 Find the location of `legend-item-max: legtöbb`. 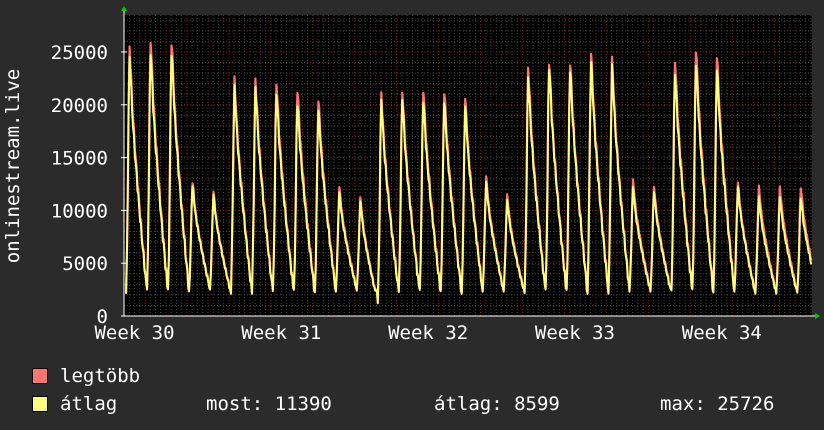

legend-item-max: legtöbb is located at coordinates (86, 376).